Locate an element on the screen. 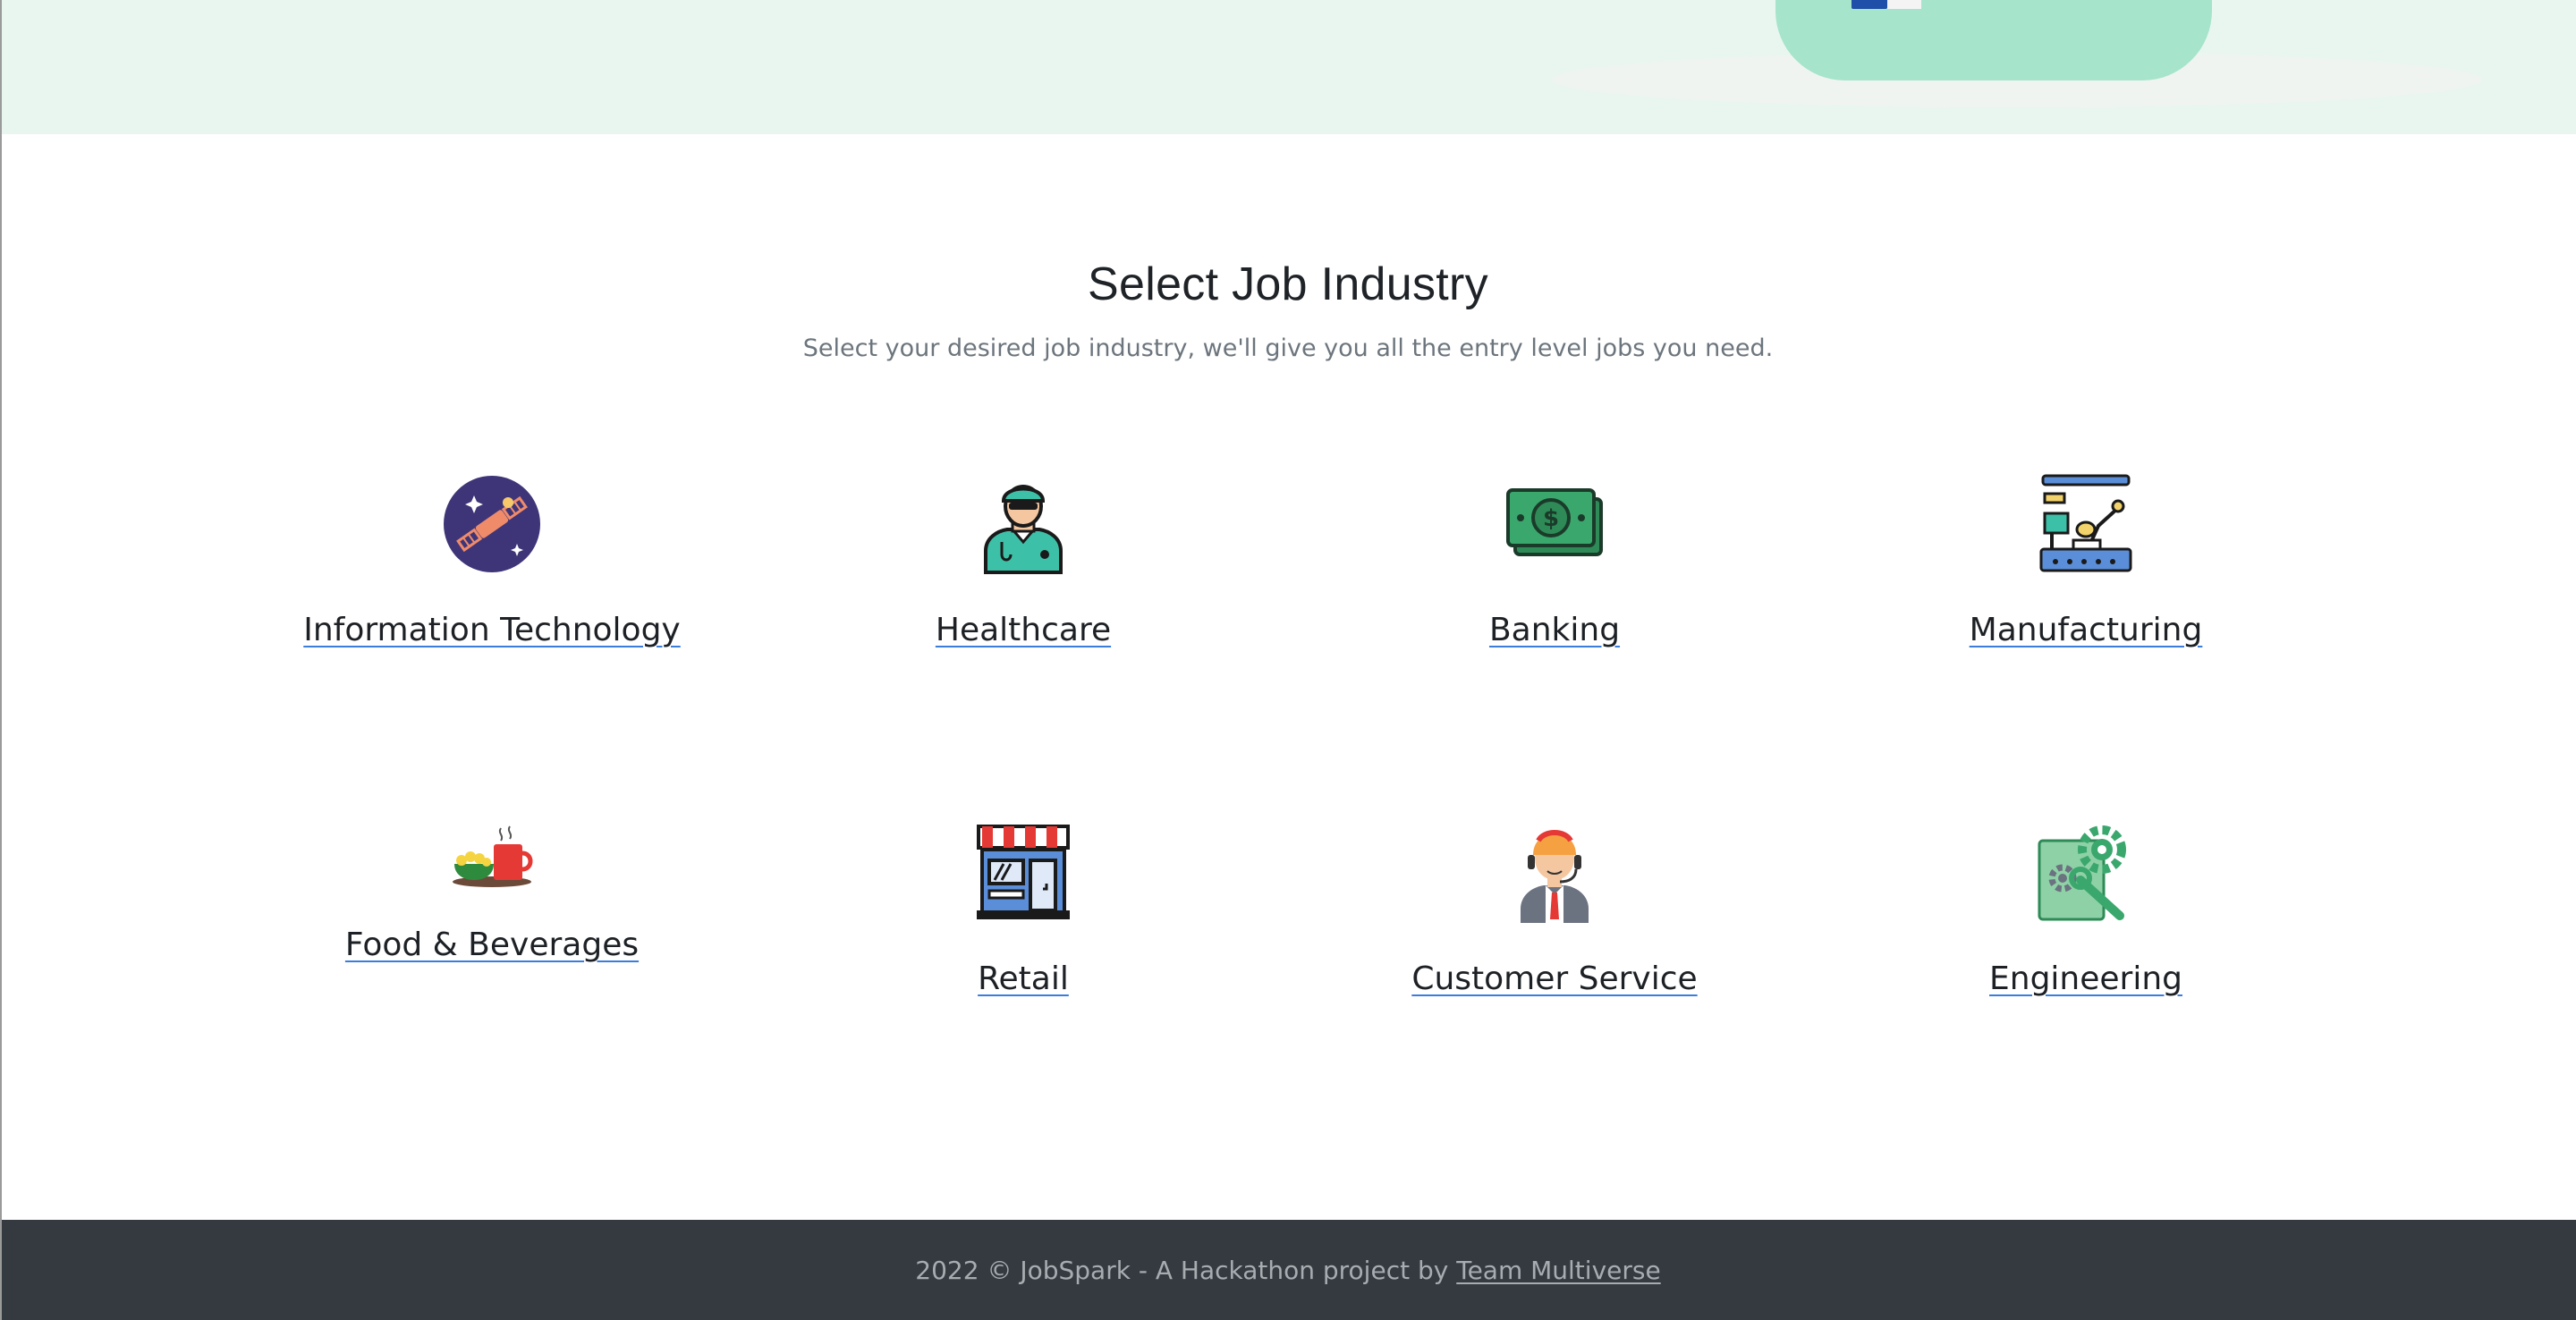 The image size is (2576, 1320). industry-label: Food & Beverages is located at coordinates (492, 945).